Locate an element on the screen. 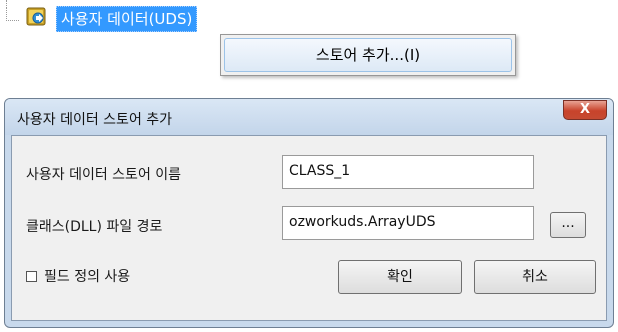 This screenshot has width=618, height=332. tree-item-user-data: 사용자 데이터(UDS) is located at coordinates (127, 19).